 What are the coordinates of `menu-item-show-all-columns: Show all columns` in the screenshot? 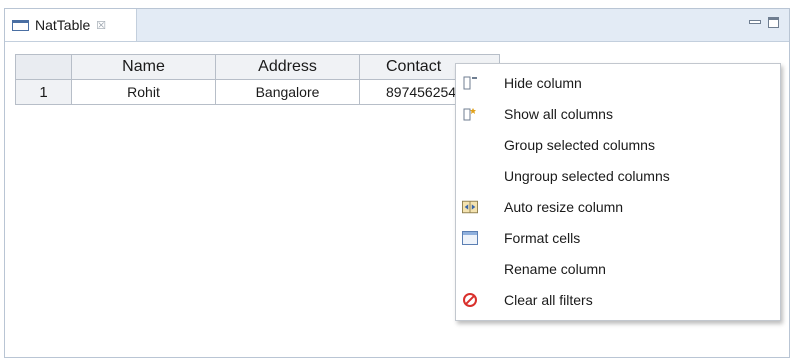 It's located at (618, 114).